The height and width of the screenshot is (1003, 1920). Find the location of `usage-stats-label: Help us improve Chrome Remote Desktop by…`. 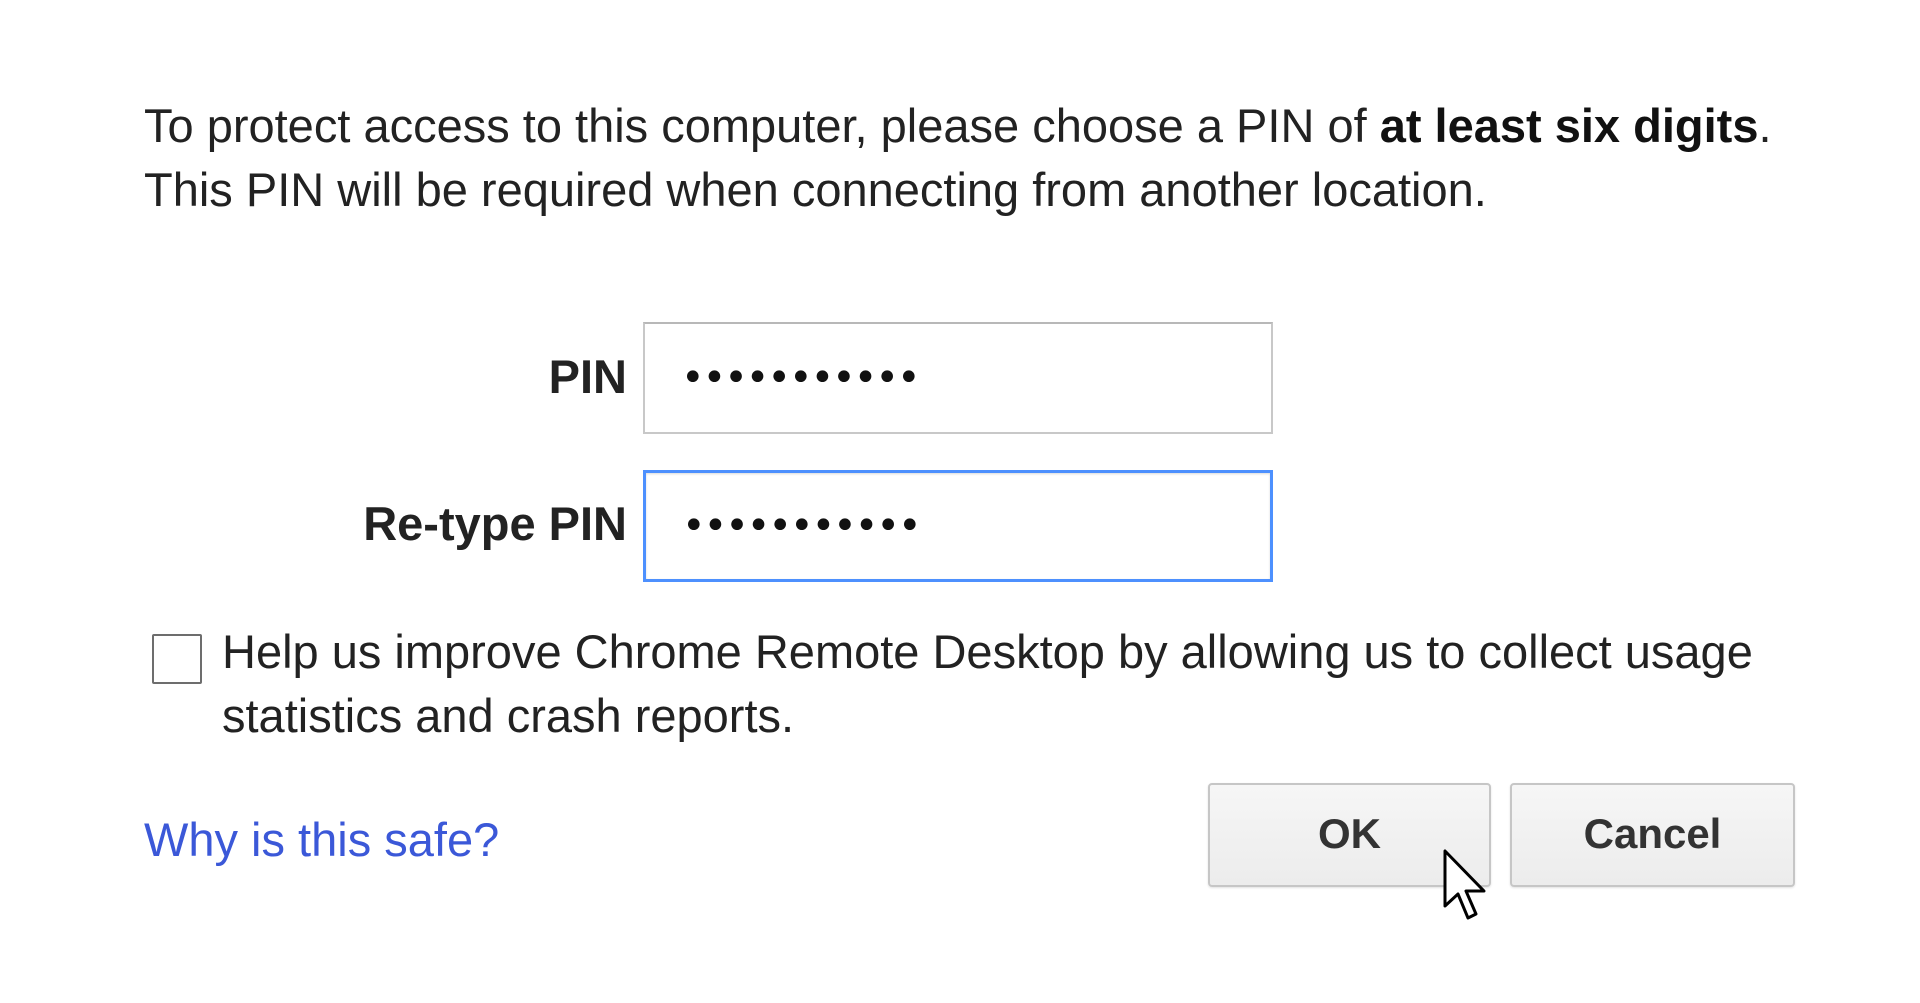

usage-stats-label: Help us improve Chrome Remote Desktop by… is located at coordinates (1012, 684).